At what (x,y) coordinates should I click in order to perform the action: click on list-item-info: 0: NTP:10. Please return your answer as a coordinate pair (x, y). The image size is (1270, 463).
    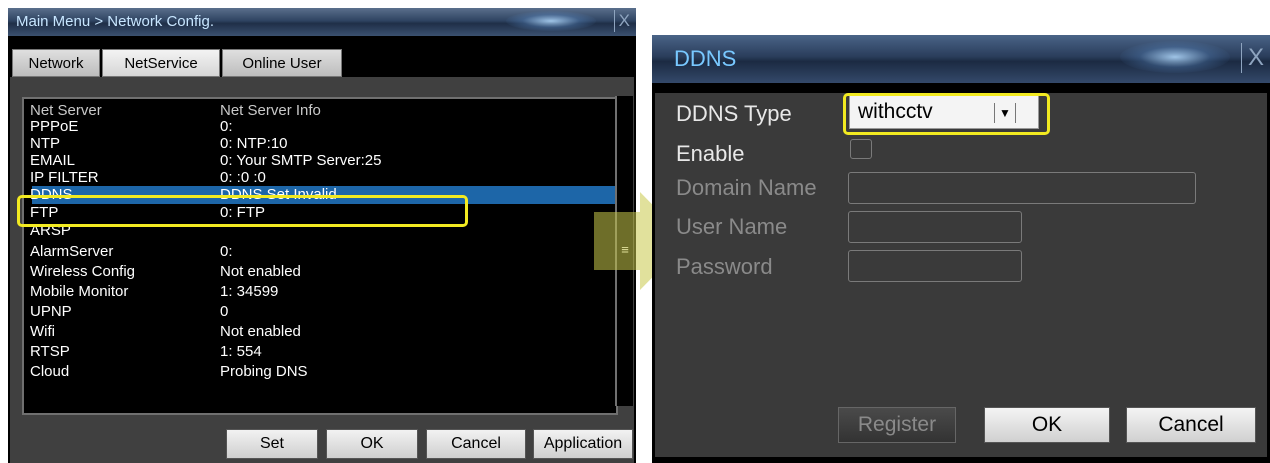
    Looking at the image, I should click on (254, 143).